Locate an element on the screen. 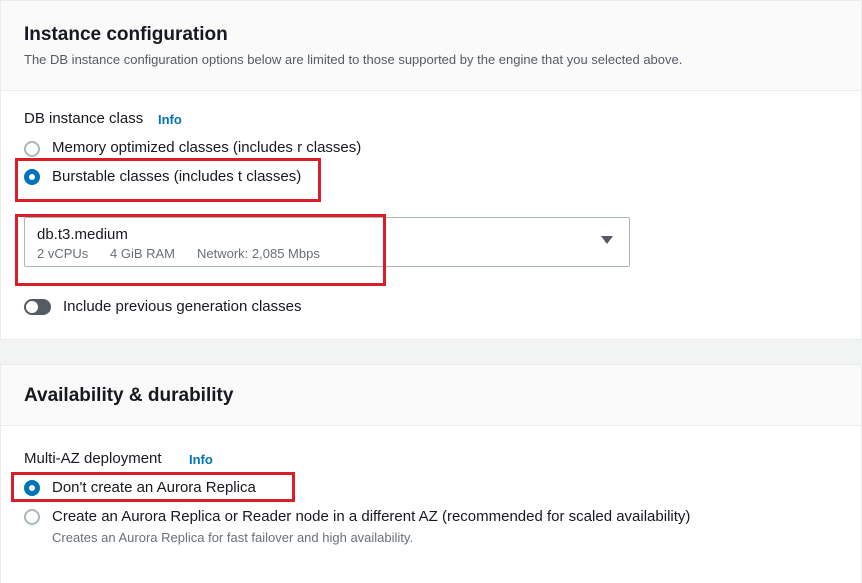 The width and height of the screenshot is (862, 583). memory-optimized-radio is located at coordinates (32, 149).